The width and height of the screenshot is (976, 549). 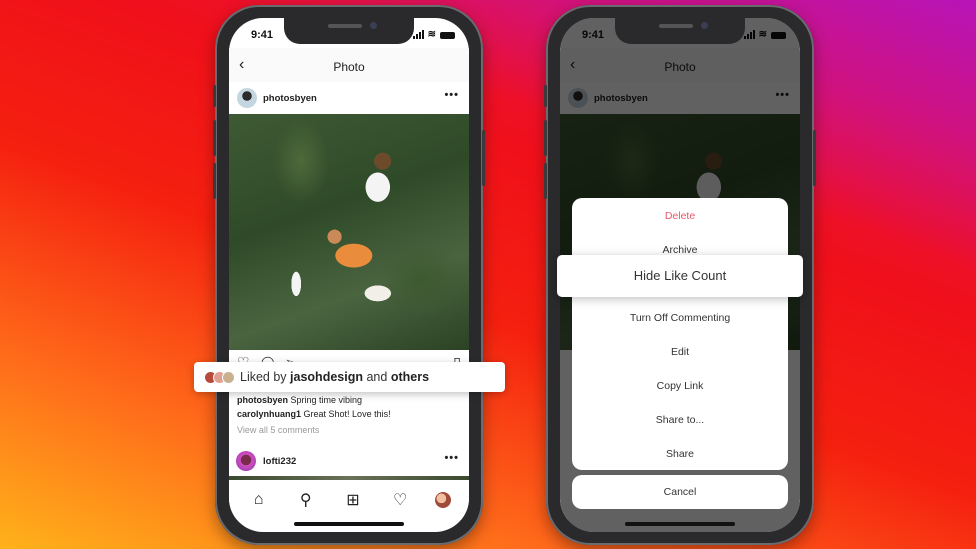 What do you see at coordinates (290, 98) in the screenshot?
I see `author-username: photosbyen` at bounding box center [290, 98].